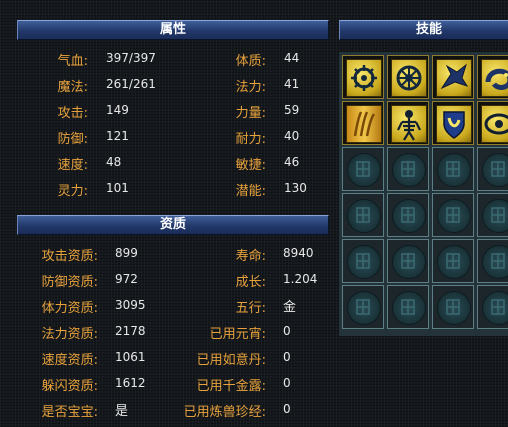  Describe the element at coordinates (117, 188) in the screenshot. I see `attr-value: 101` at that location.